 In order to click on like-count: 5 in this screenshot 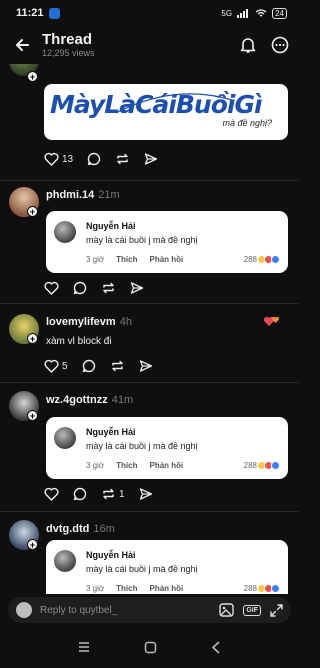, I will do `click(65, 366)`.